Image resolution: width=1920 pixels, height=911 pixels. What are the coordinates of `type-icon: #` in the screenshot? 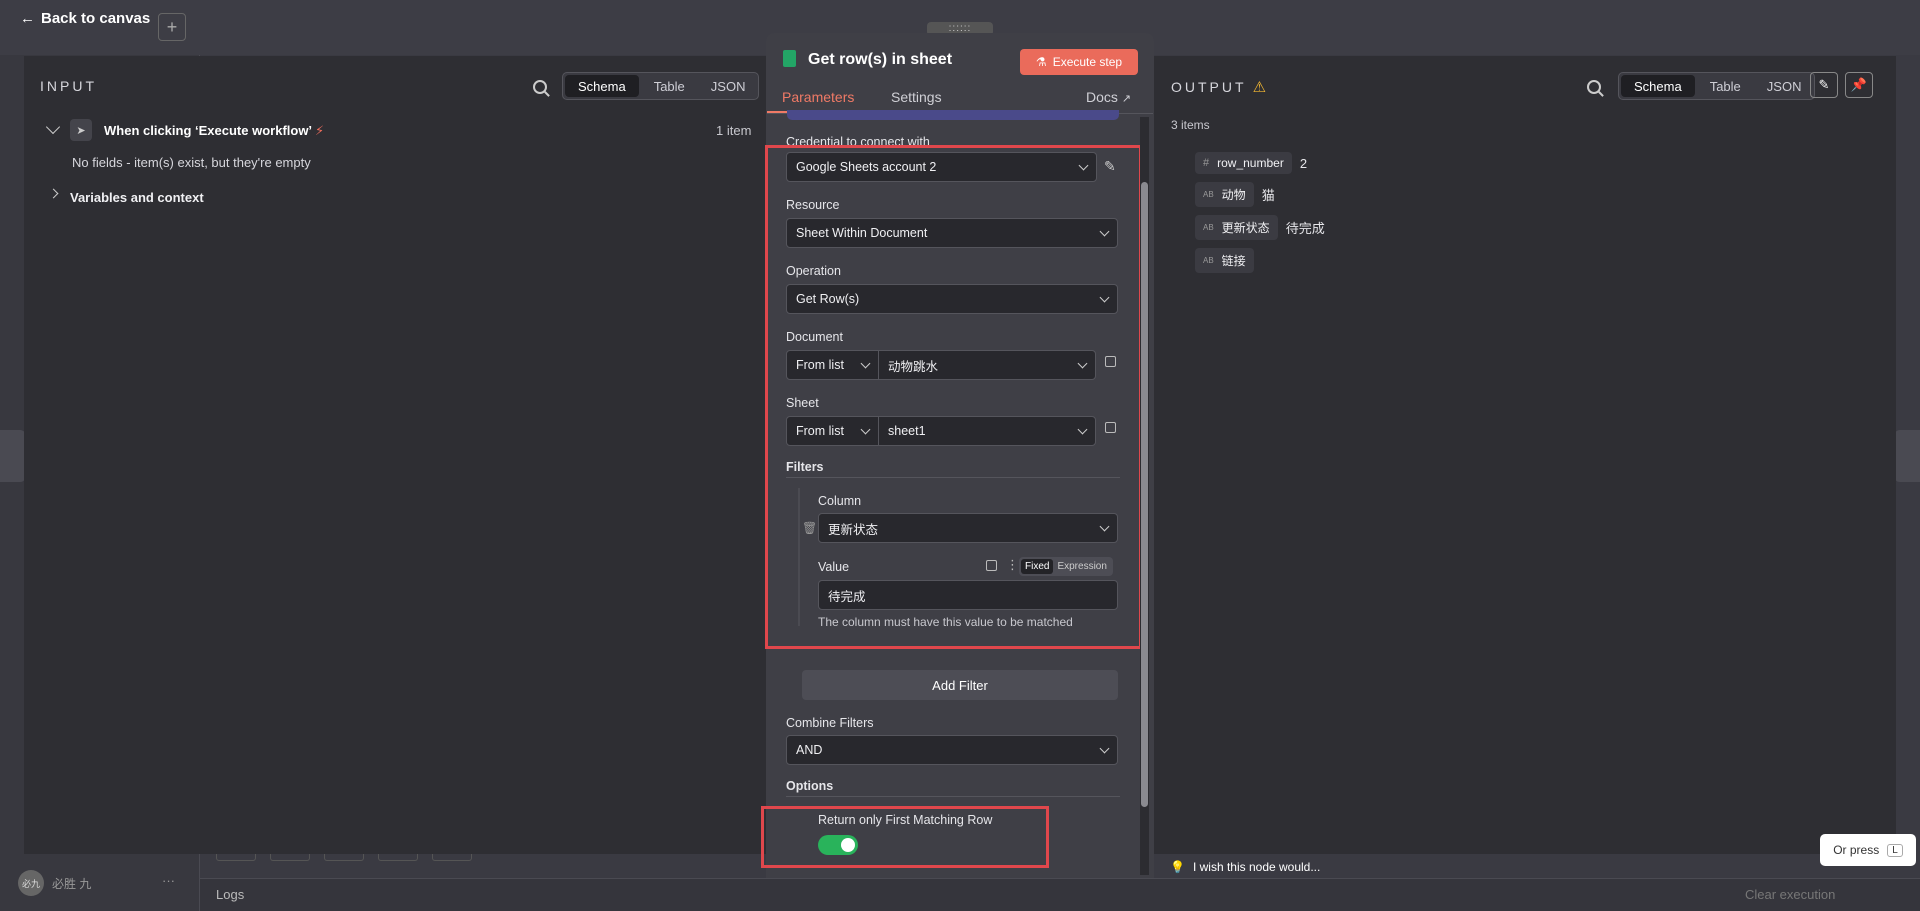 It's located at (1206, 163).